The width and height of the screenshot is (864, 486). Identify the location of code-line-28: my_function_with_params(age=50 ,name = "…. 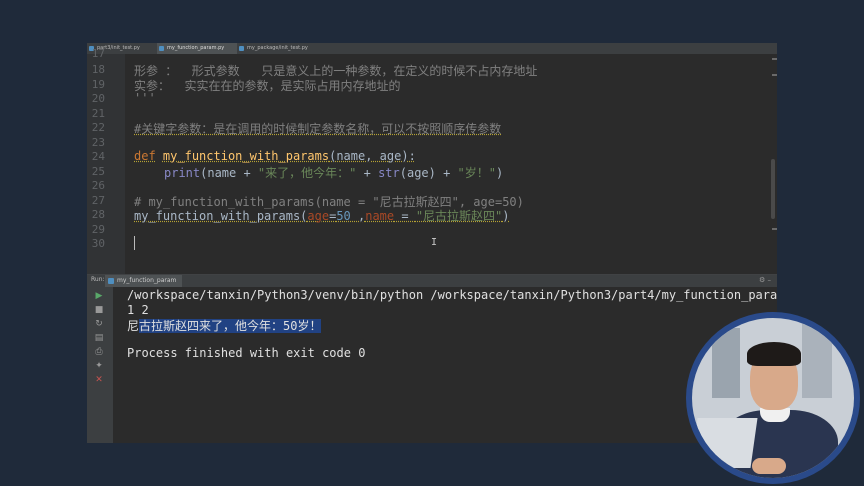
(322, 215).